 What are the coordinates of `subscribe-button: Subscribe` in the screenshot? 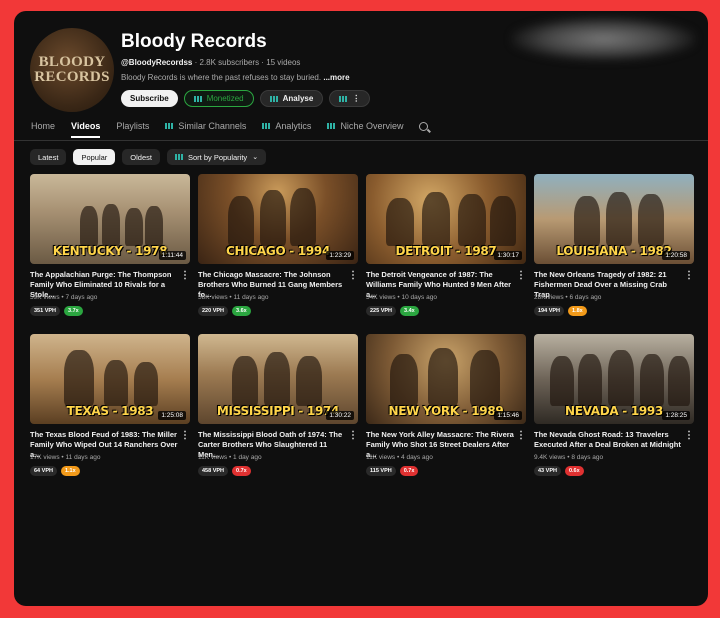 It's located at (149, 98).